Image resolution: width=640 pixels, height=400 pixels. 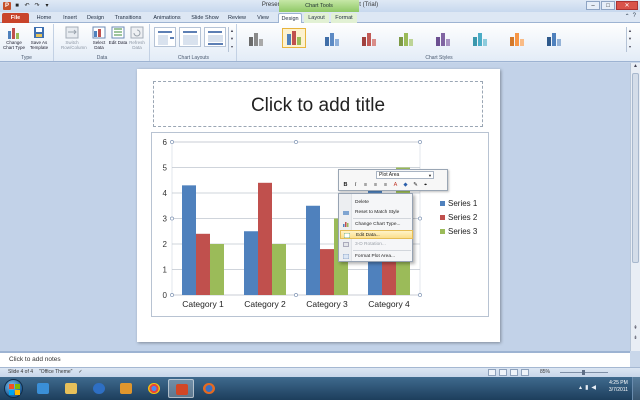 What do you see at coordinates (635, 339) in the screenshot?
I see `next-slide-icon: ⇟` at bounding box center [635, 339].